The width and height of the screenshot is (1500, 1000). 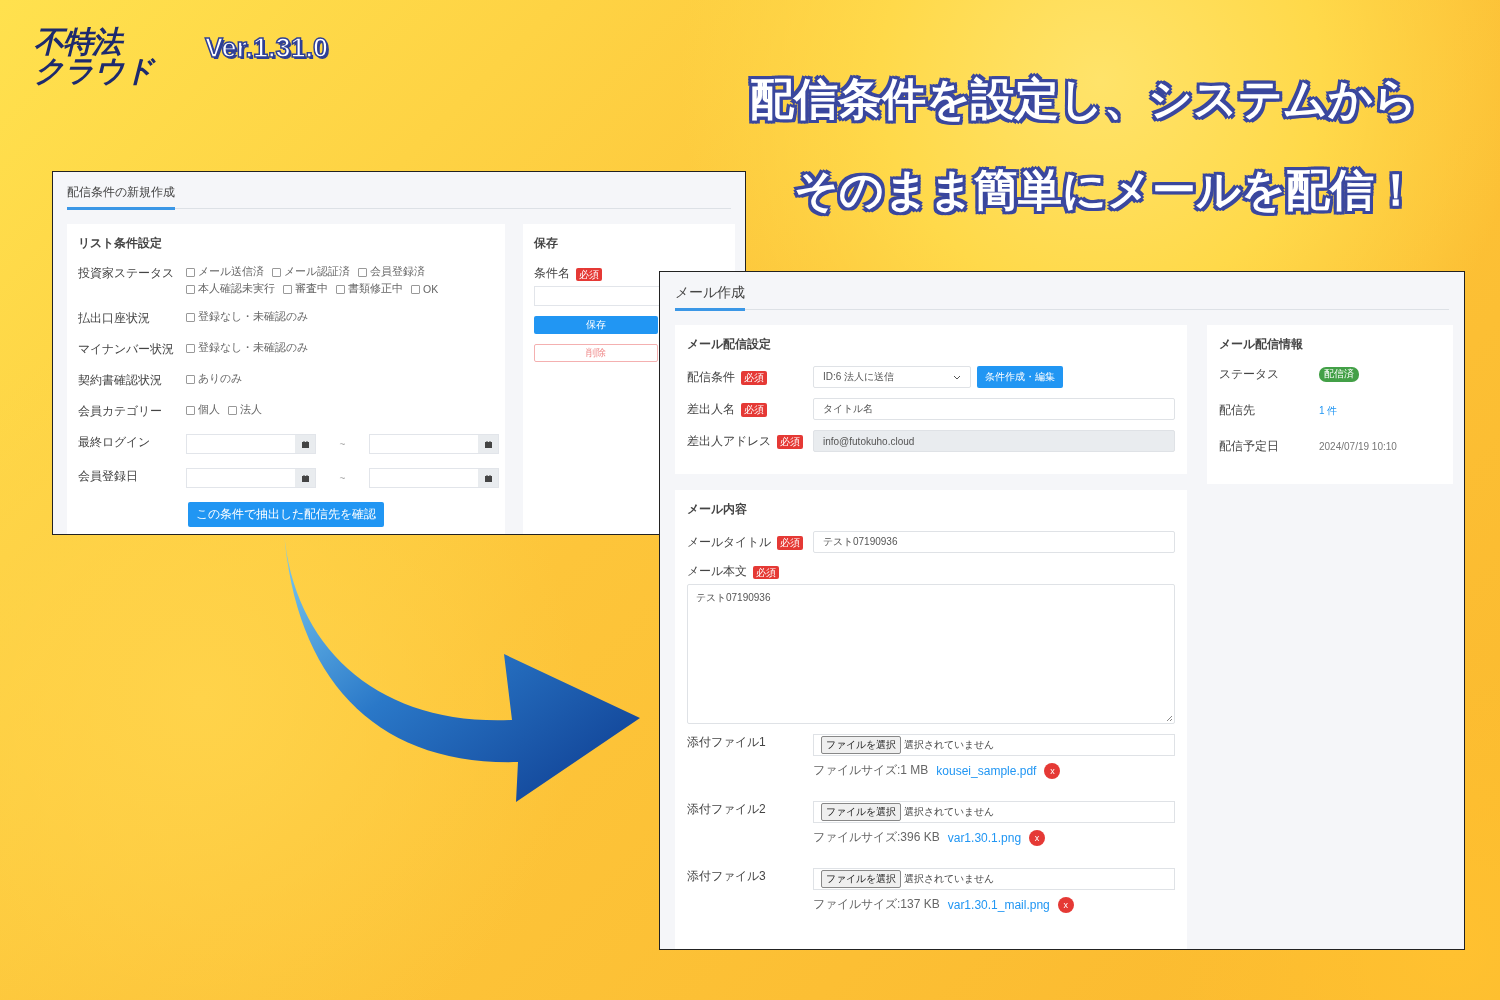 I want to click on checkbox-option: メール送信済, so click(x=225, y=272).